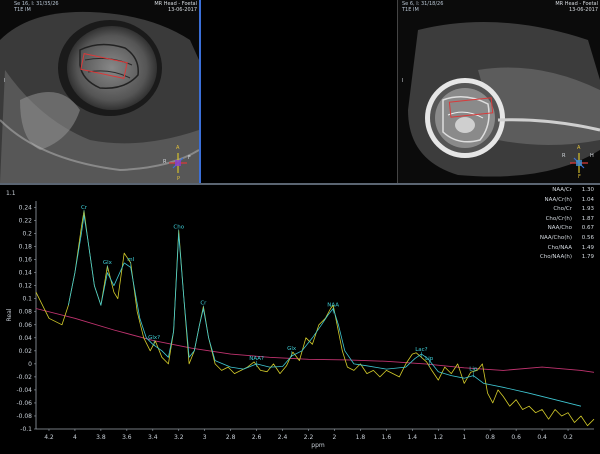  What do you see at coordinates (318, 445) in the screenshot?
I see `x-axis-label: ppm` at bounding box center [318, 445].